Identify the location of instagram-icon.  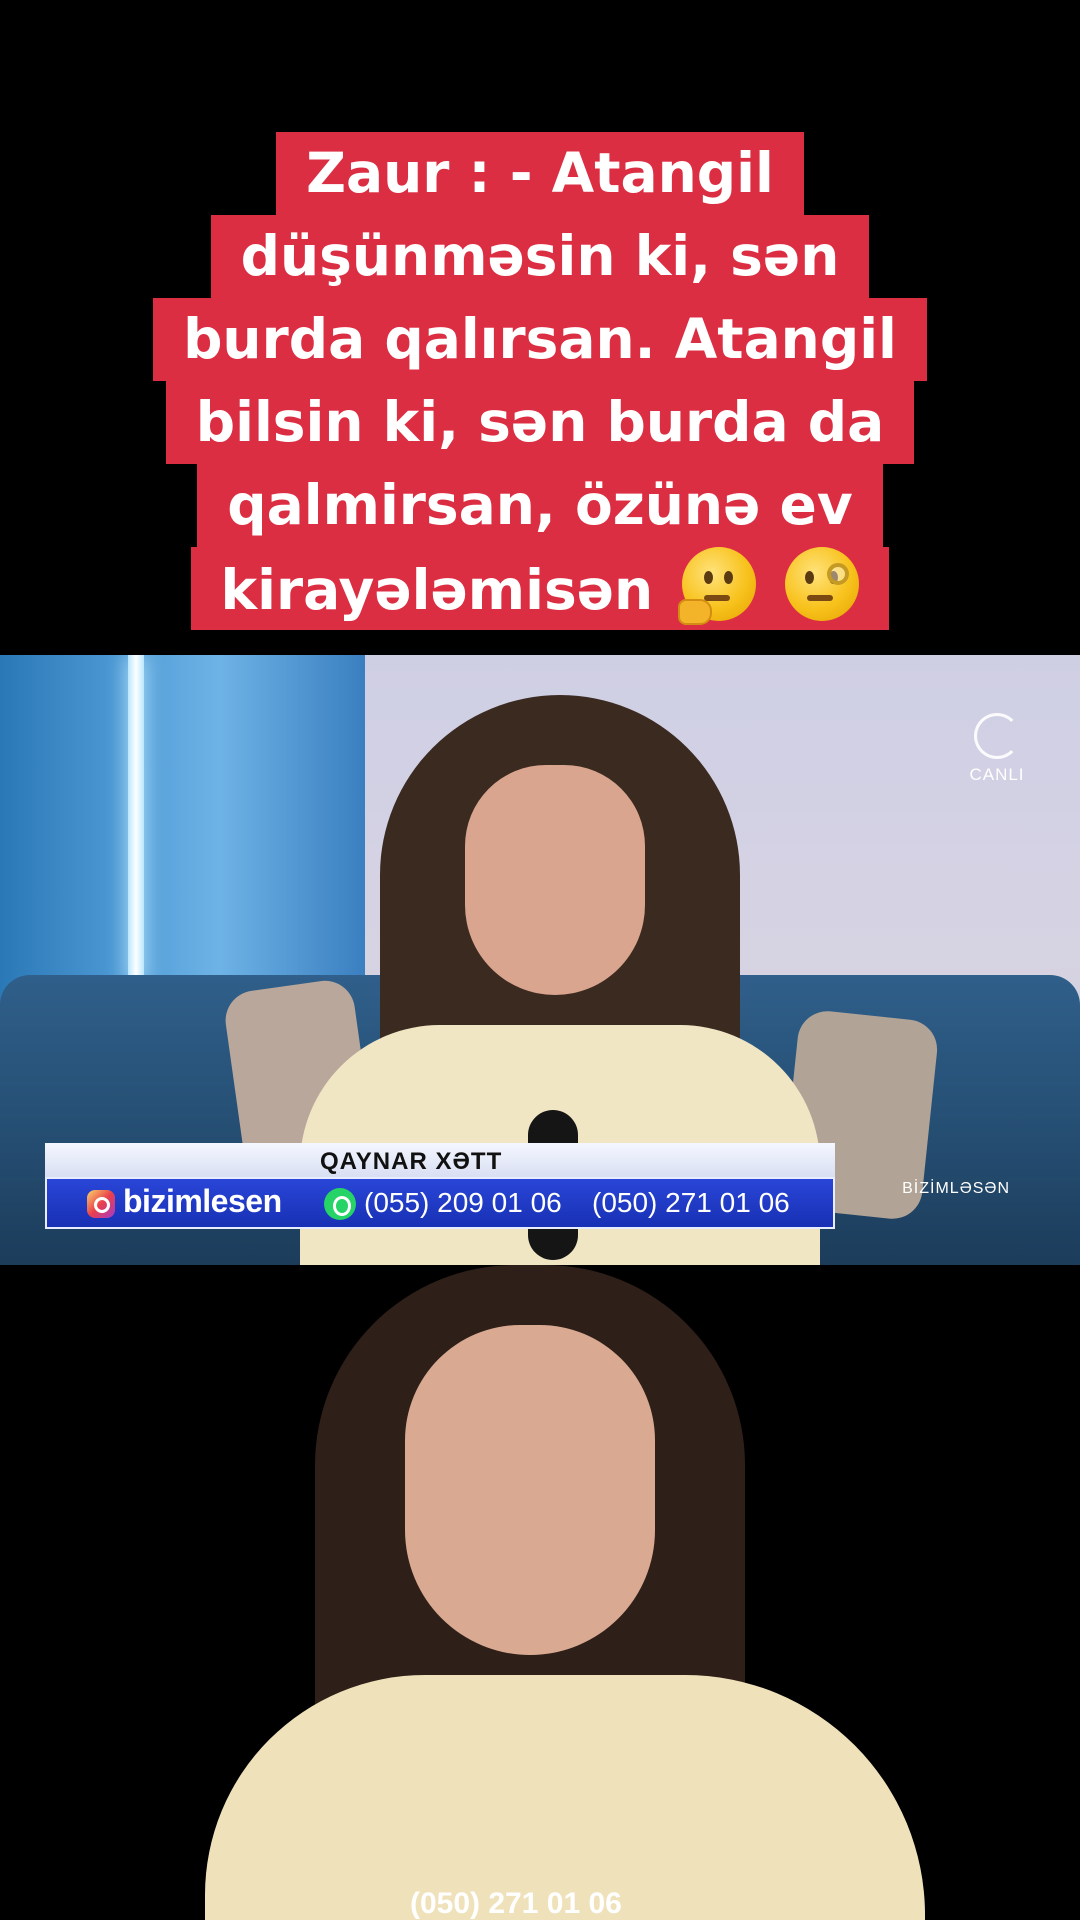
(101, 1204).